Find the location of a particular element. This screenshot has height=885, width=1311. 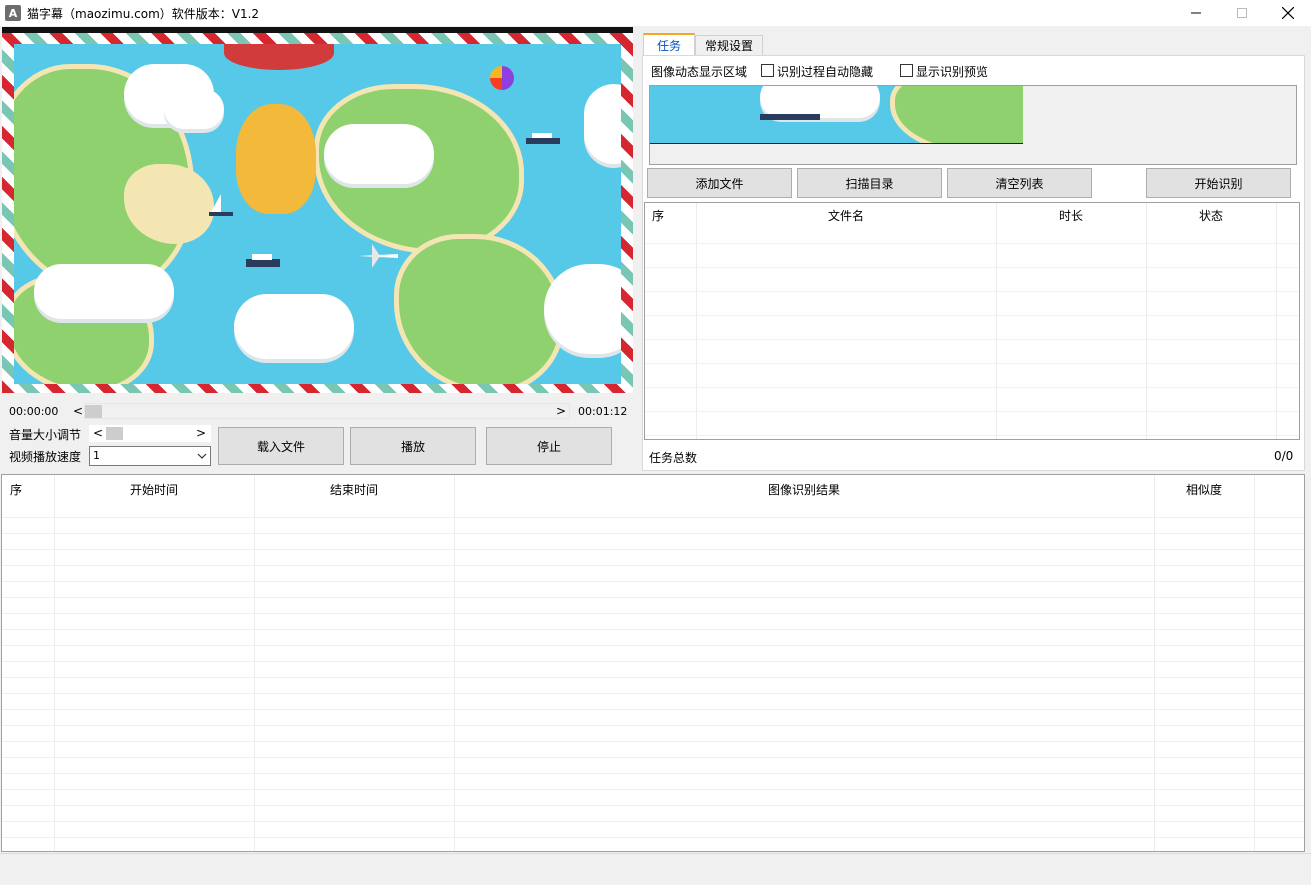

column-header-filename: 文件名 is located at coordinates (846, 215).